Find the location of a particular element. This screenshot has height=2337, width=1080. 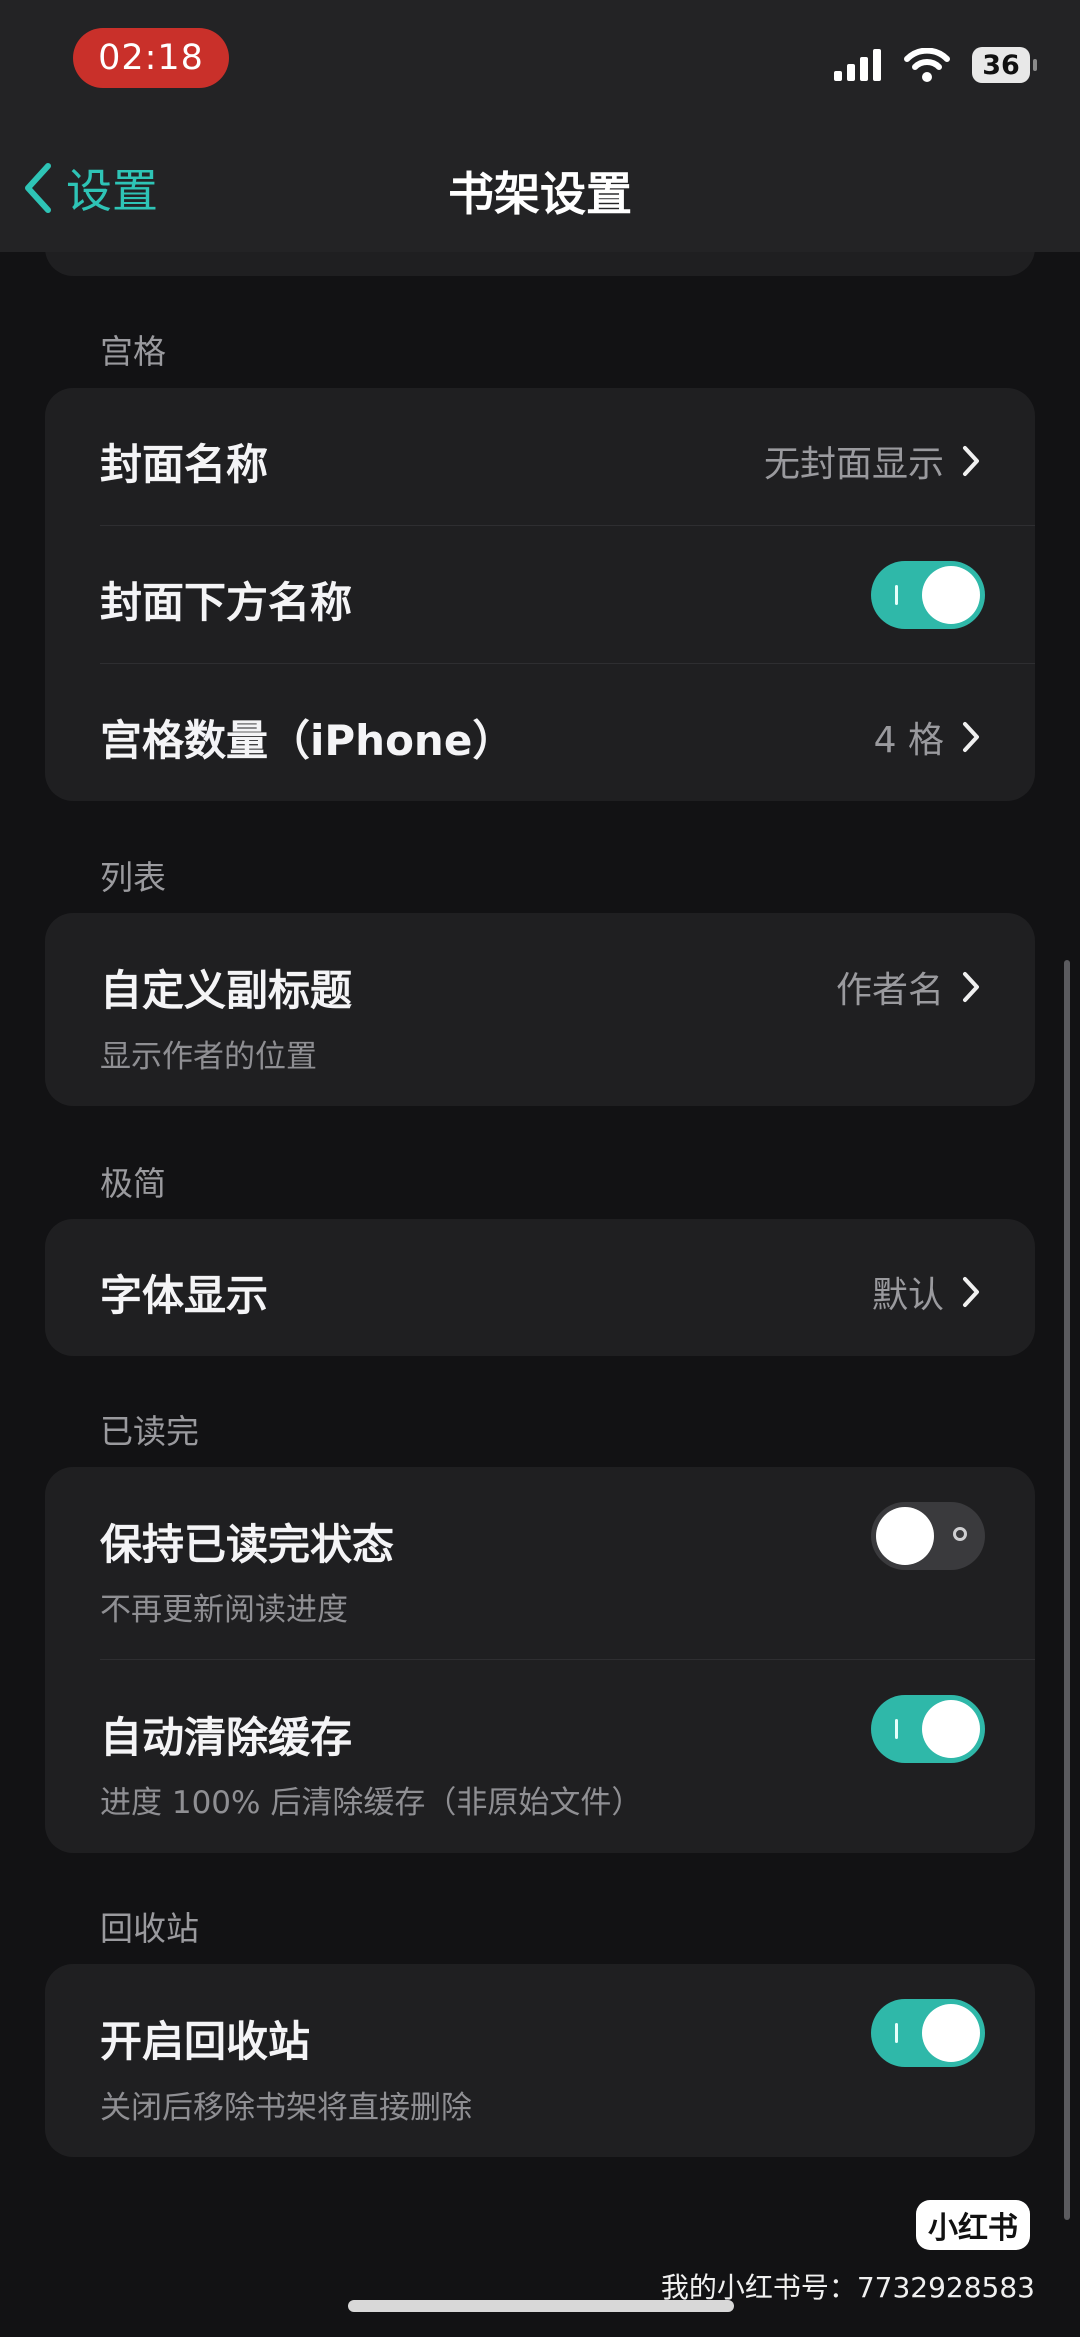

navigation-bar: 02:18 36 设置 书架设置 is located at coordinates (540, 126).